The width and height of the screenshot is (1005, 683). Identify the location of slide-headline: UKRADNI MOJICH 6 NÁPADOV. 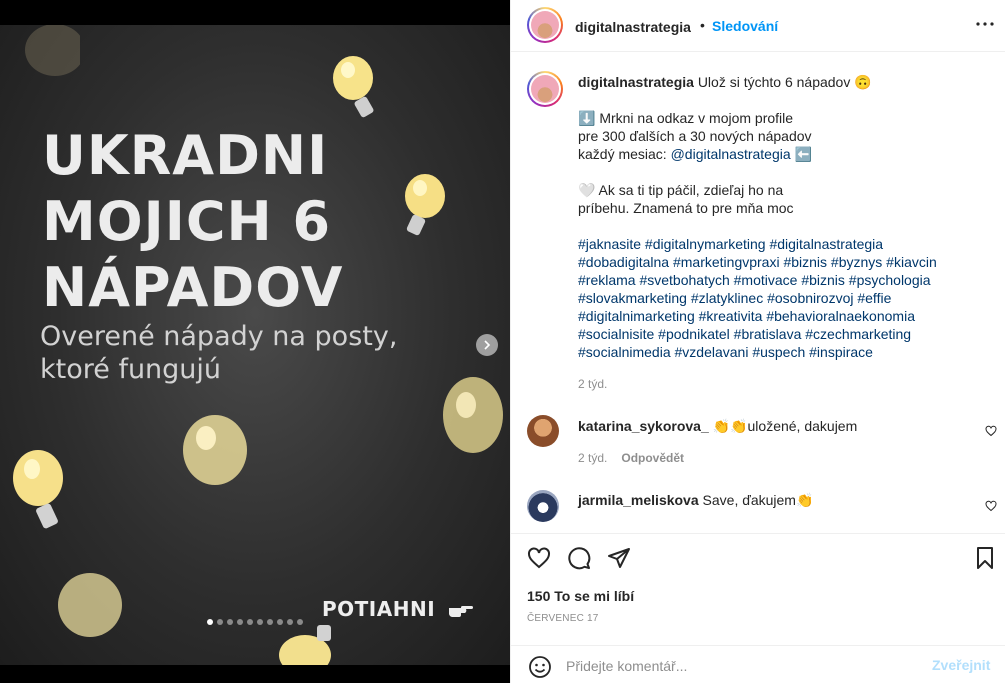
(193, 221).